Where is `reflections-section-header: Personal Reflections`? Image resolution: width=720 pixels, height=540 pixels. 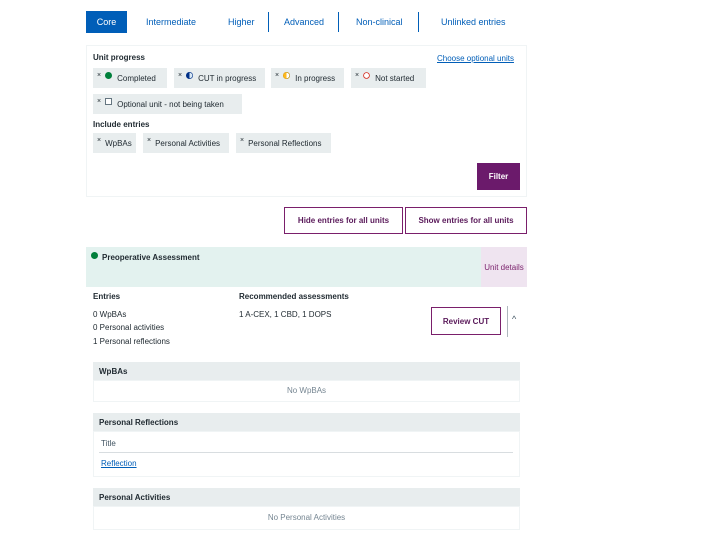 reflections-section-header: Personal Reflections is located at coordinates (306, 422).